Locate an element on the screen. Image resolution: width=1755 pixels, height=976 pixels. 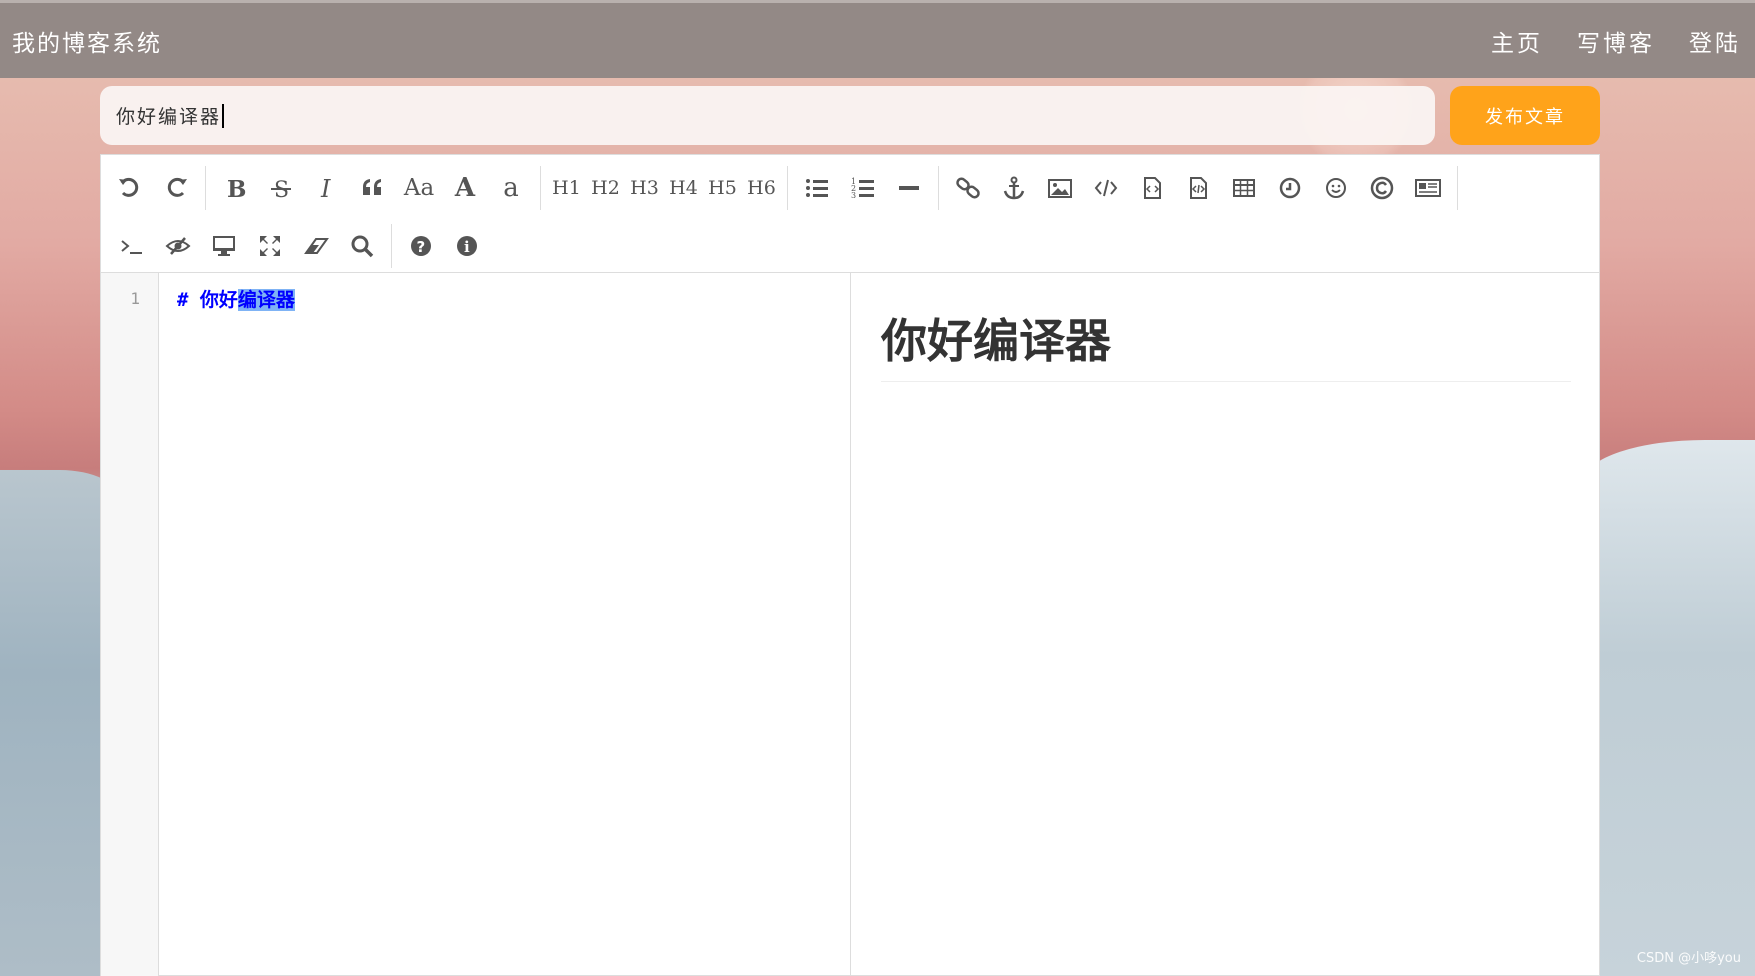
info-icon: i is located at coordinates (467, 246).